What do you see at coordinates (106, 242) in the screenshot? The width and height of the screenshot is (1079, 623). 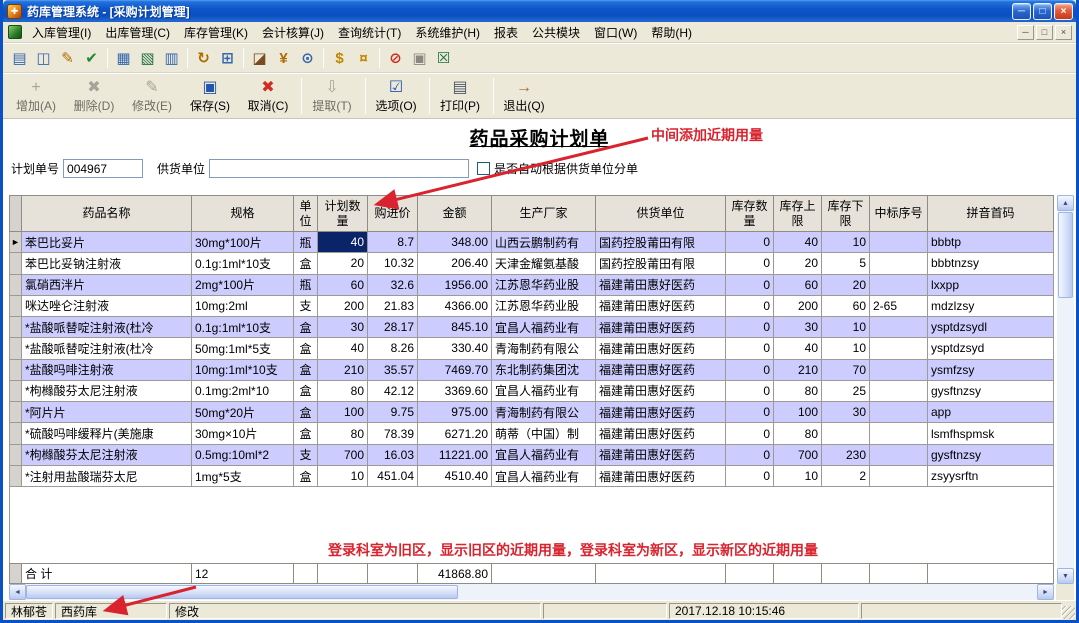 I see `cell: 苯巴比妥片` at bounding box center [106, 242].